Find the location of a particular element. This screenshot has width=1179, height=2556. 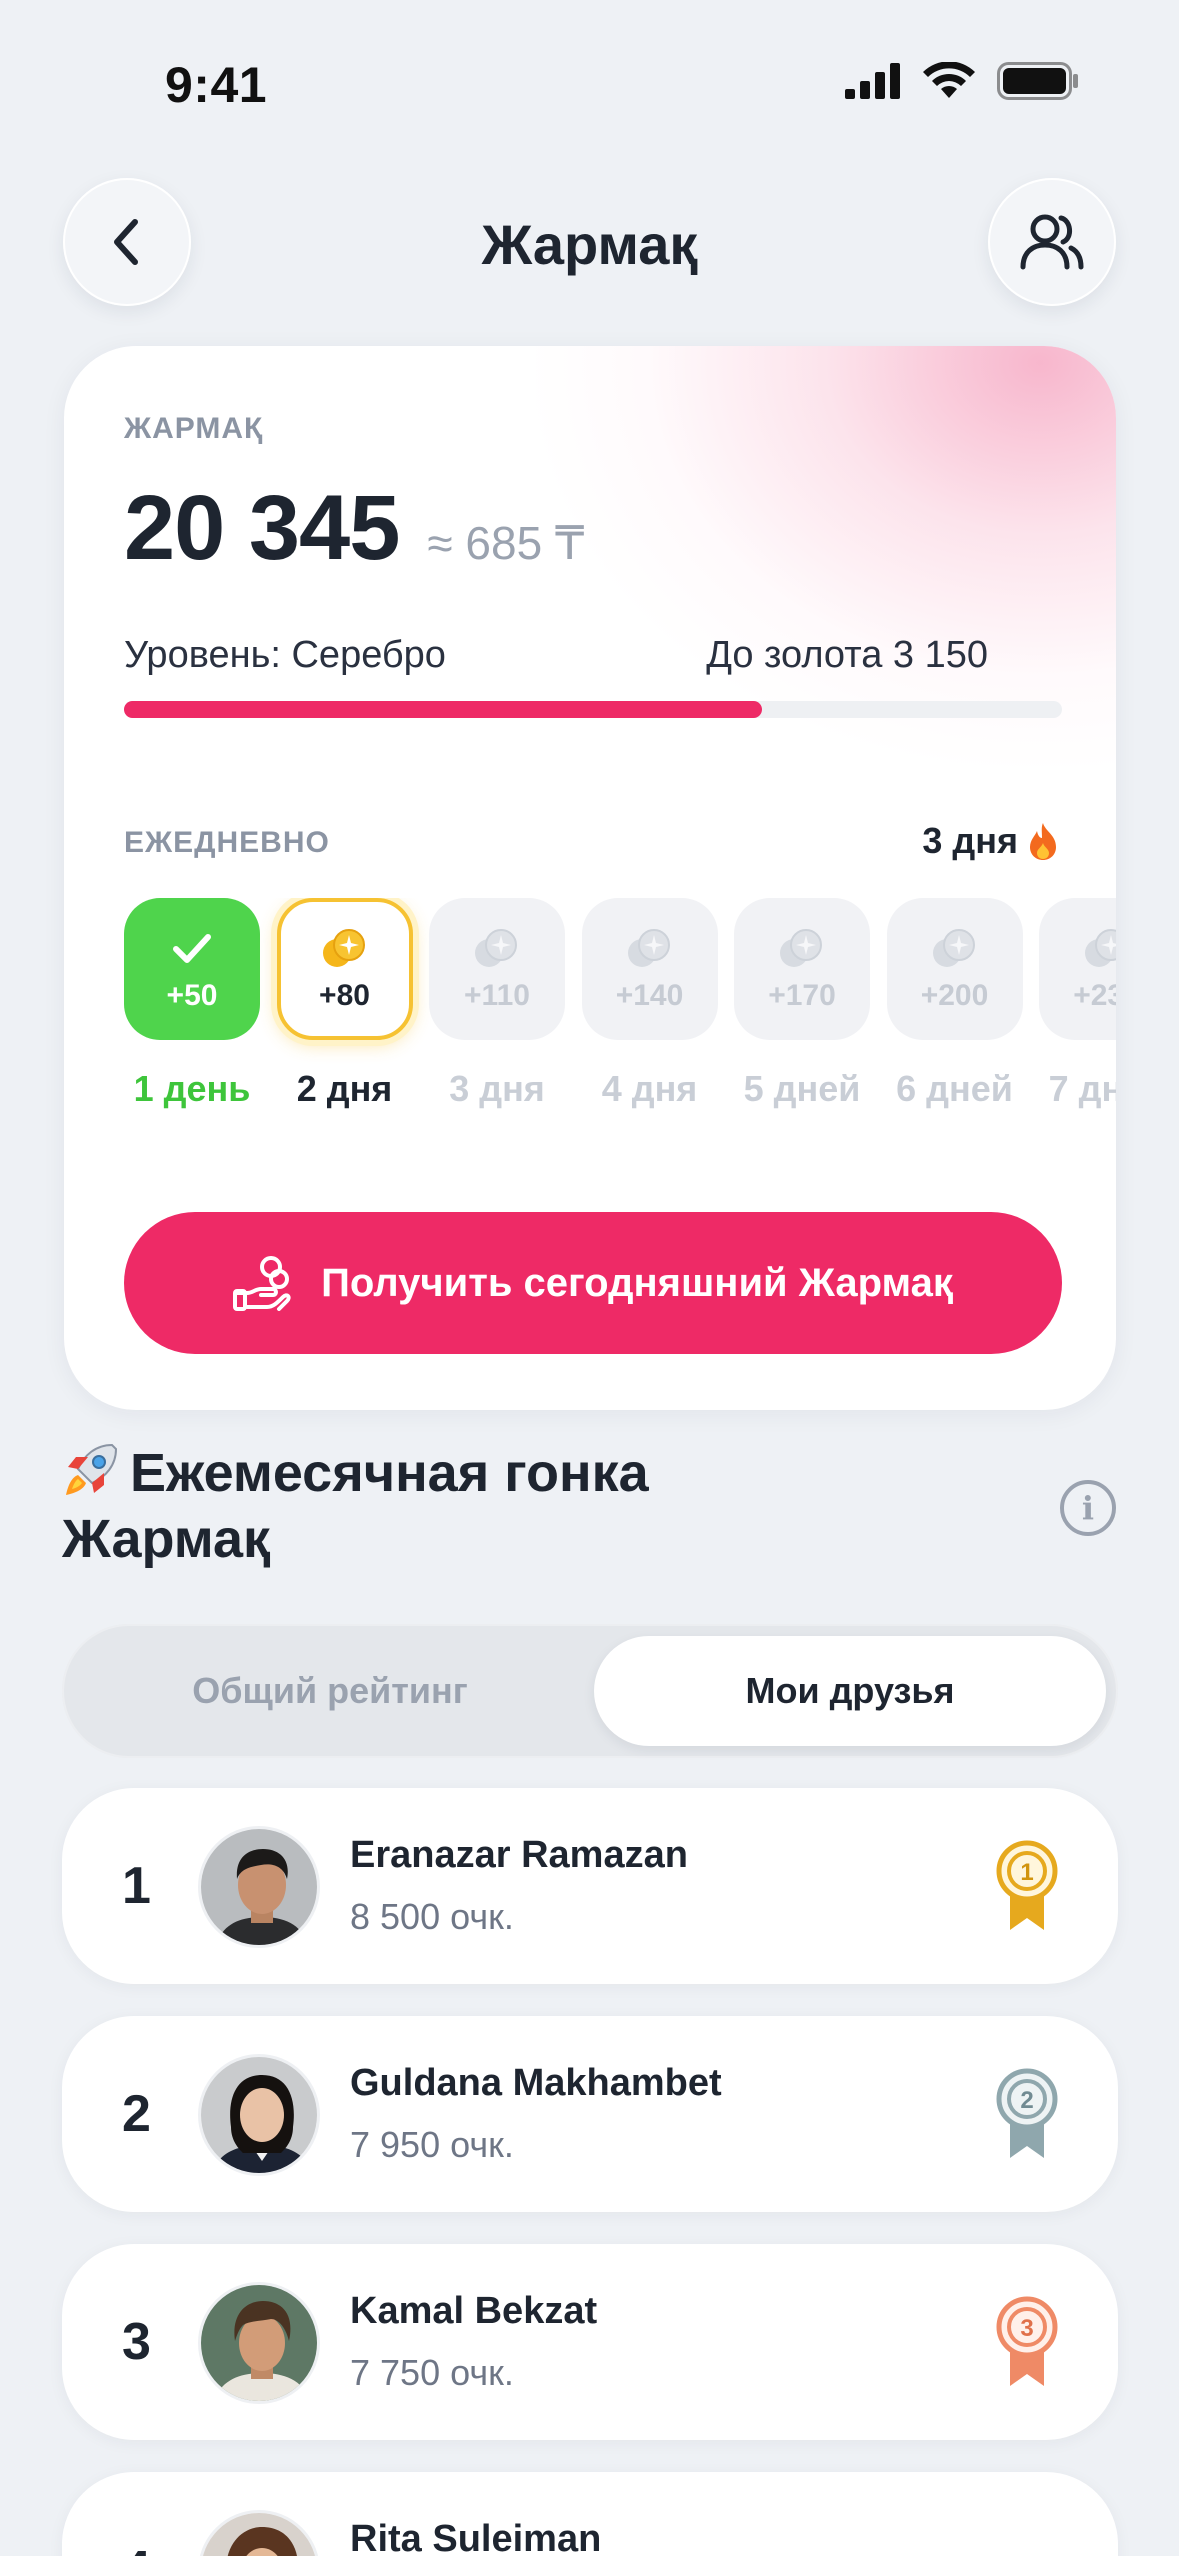

daily-reward-value: +200 is located at coordinates (954, 995).